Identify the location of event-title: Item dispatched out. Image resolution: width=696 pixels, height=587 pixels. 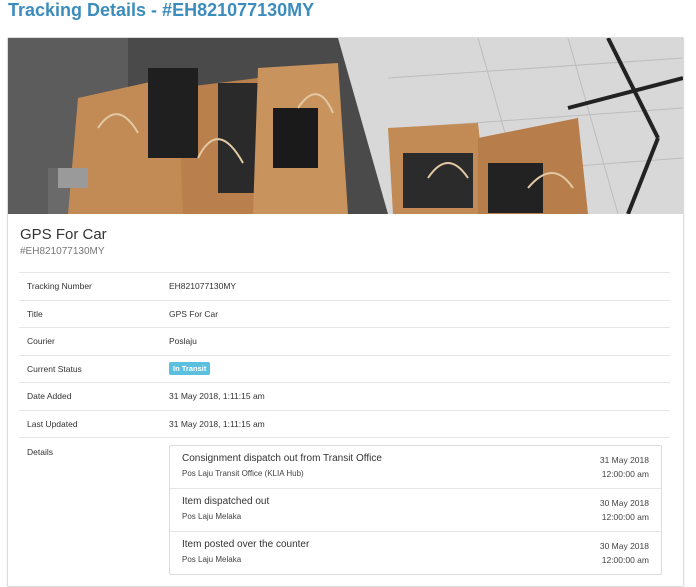
(226, 501).